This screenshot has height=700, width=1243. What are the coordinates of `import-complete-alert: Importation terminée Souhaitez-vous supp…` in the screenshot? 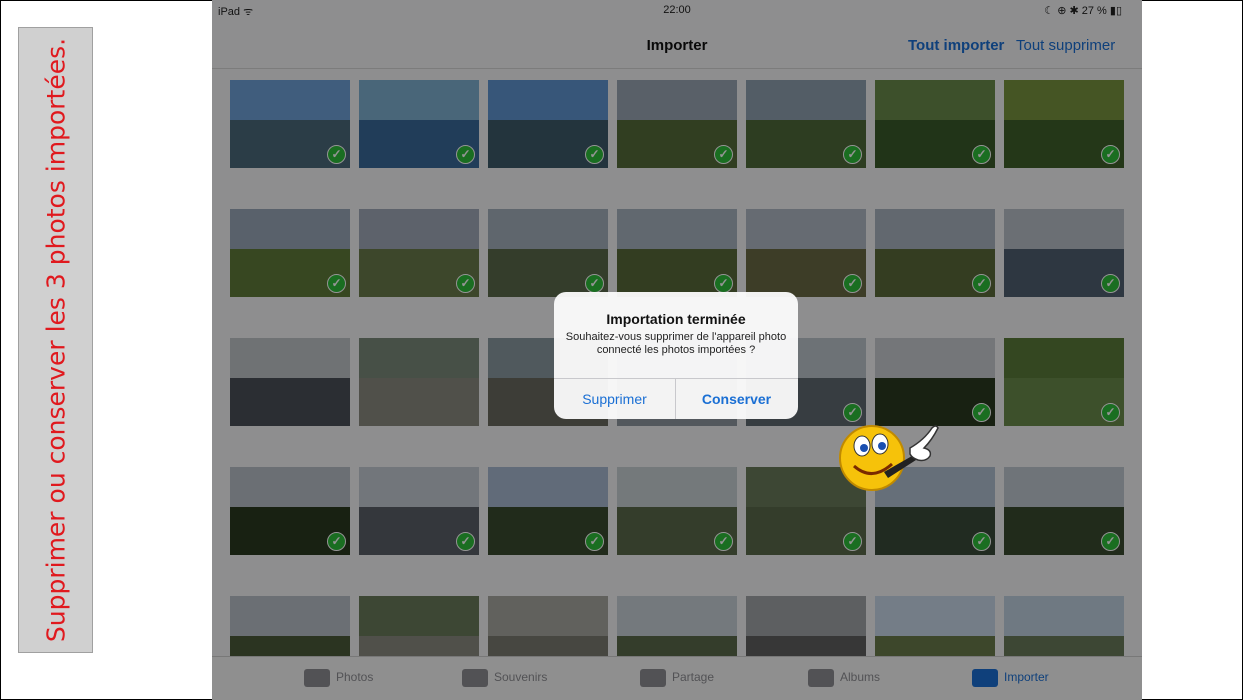 It's located at (676, 355).